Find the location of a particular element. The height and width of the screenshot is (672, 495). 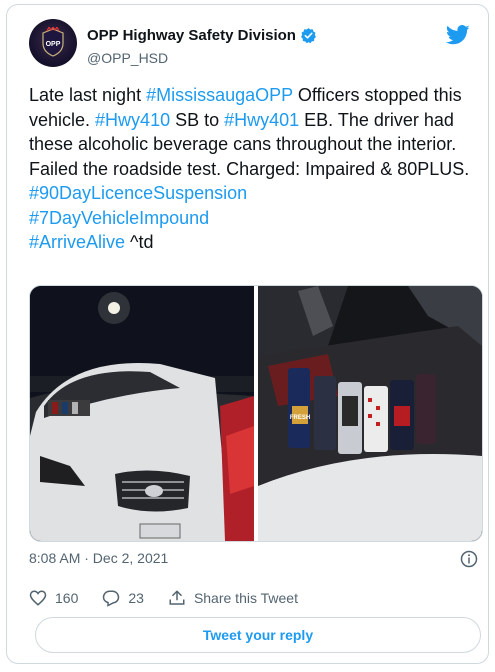

author-name-row: OPP Highway Safety Division is located at coordinates (202, 35).